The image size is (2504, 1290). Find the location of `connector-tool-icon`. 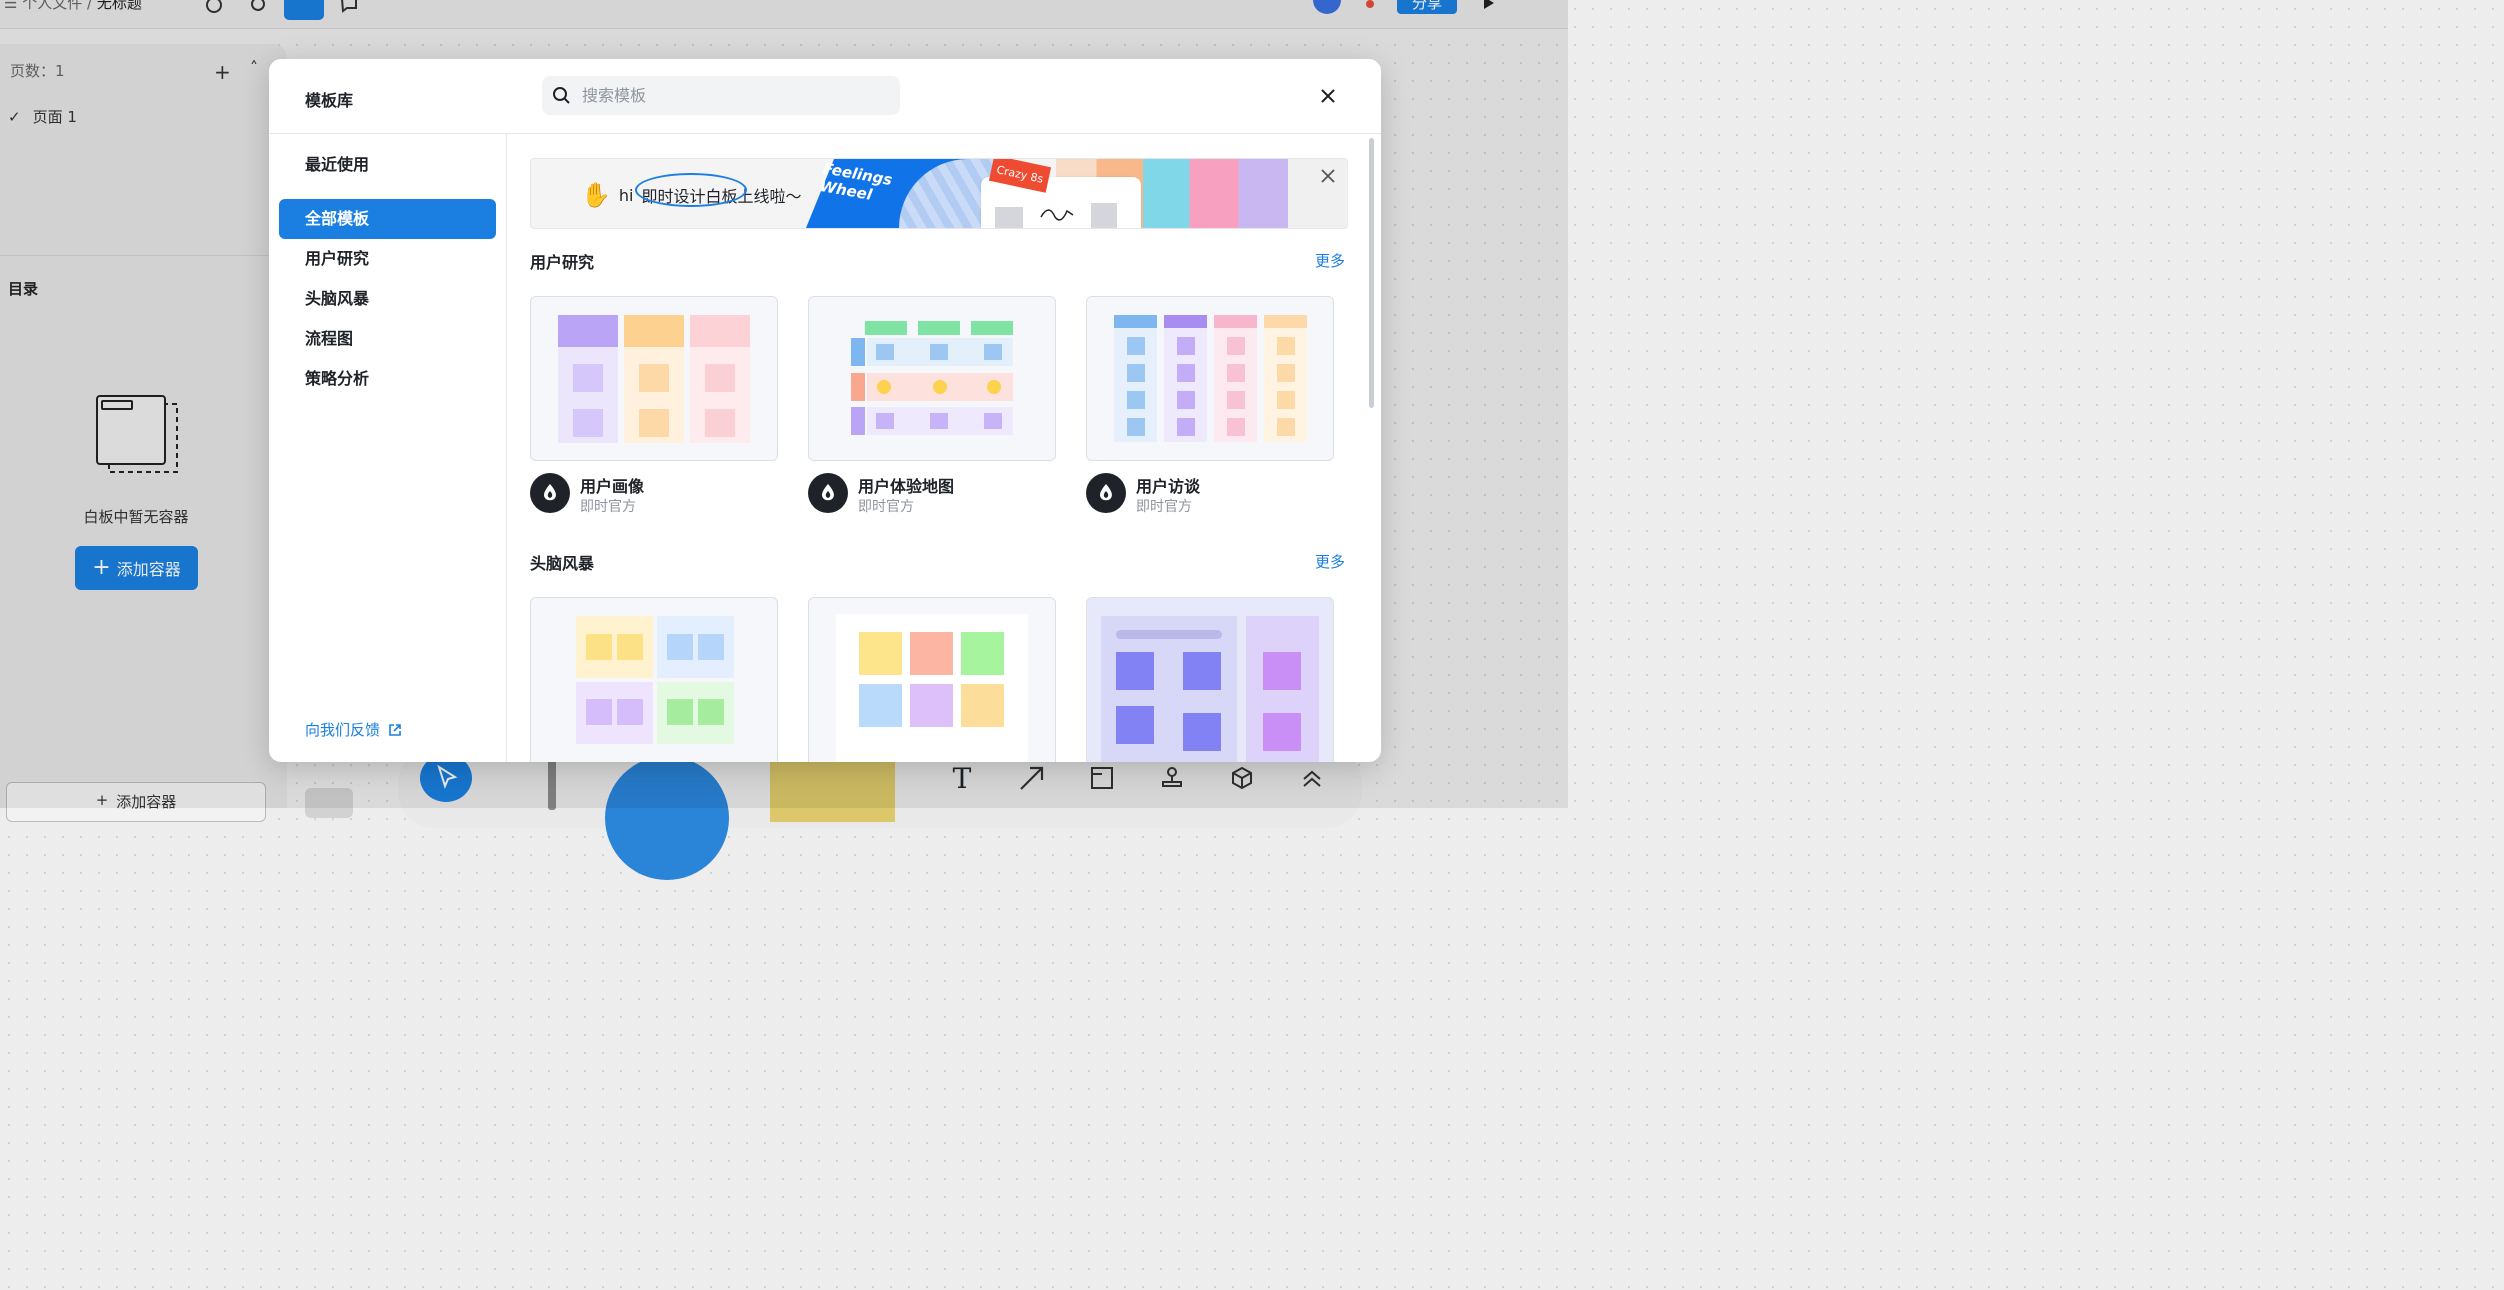

connector-tool-icon is located at coordinates (1032, 778).